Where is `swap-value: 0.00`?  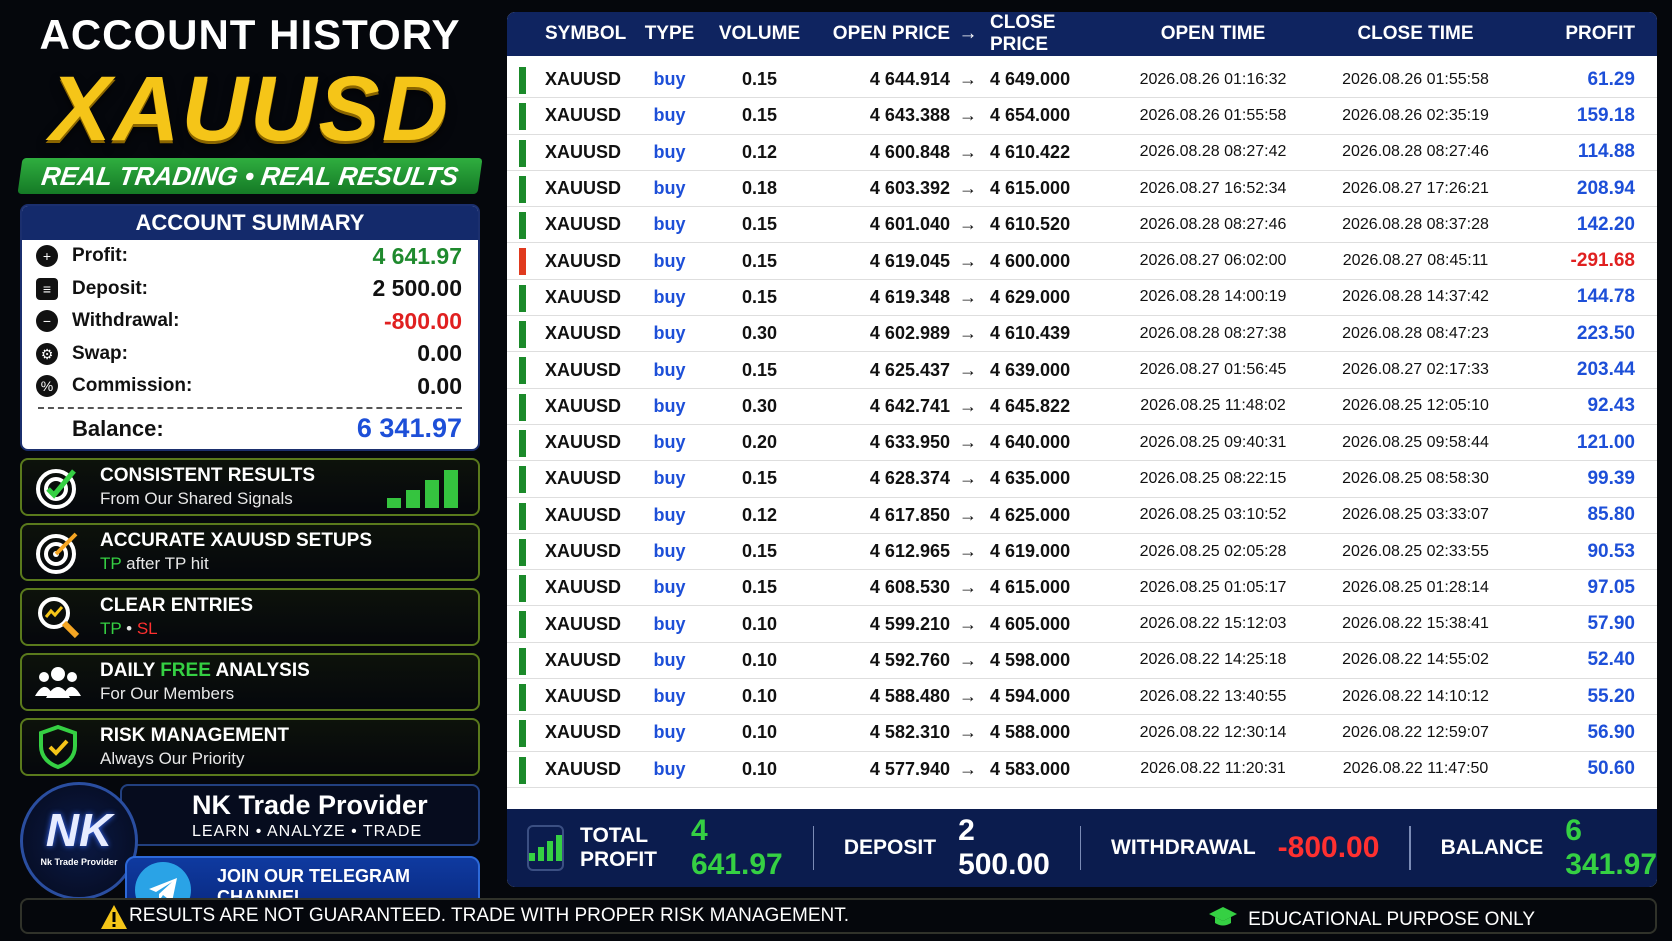
swap-value: 0.00 is located at coordinates (439, 353).